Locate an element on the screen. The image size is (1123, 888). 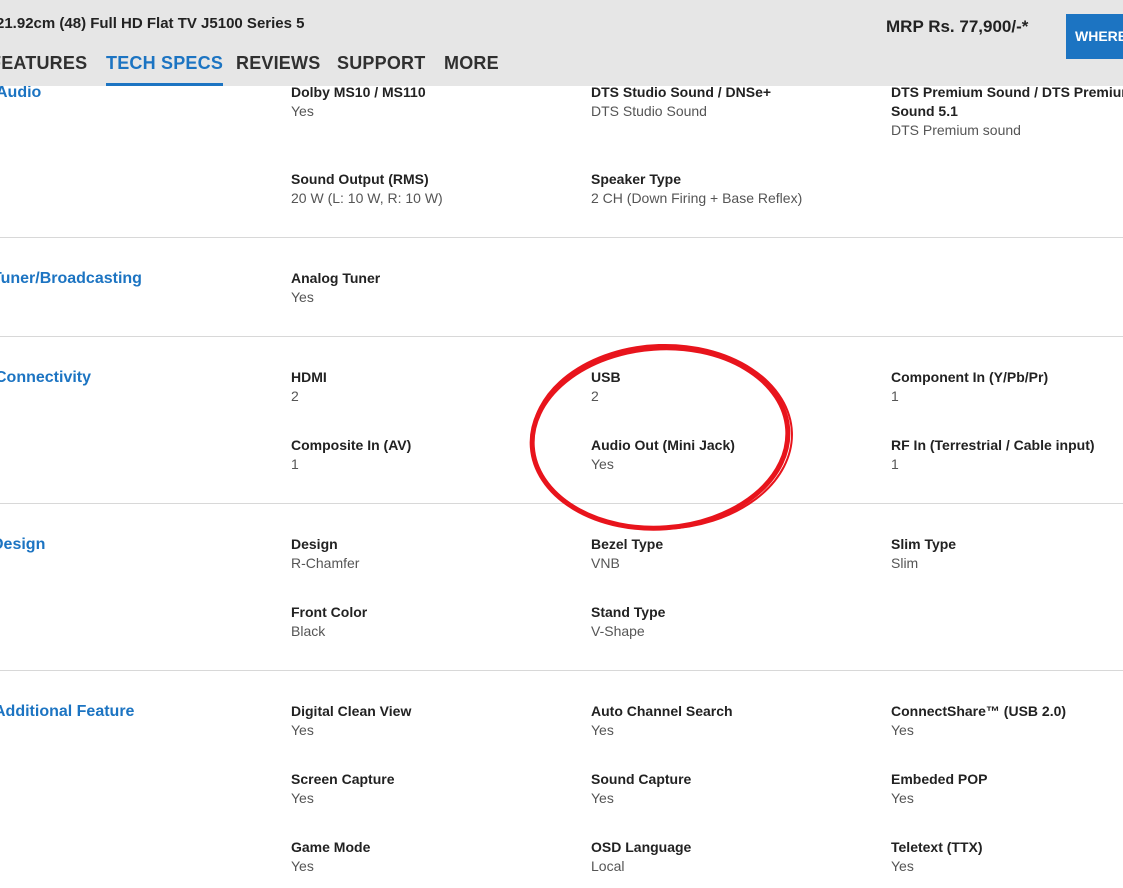
spec-item: Front Color Black is located at coordinates (436, 622).